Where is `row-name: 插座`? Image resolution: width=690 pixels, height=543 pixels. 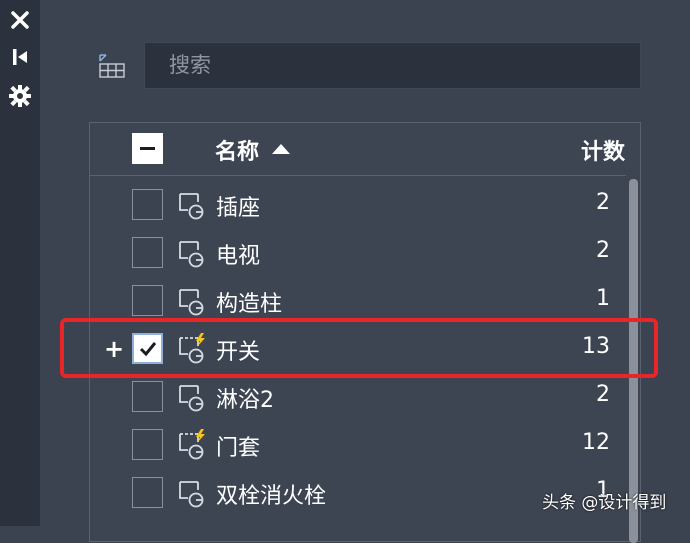 row-name: 插座 is located at coordinates (238, 208).